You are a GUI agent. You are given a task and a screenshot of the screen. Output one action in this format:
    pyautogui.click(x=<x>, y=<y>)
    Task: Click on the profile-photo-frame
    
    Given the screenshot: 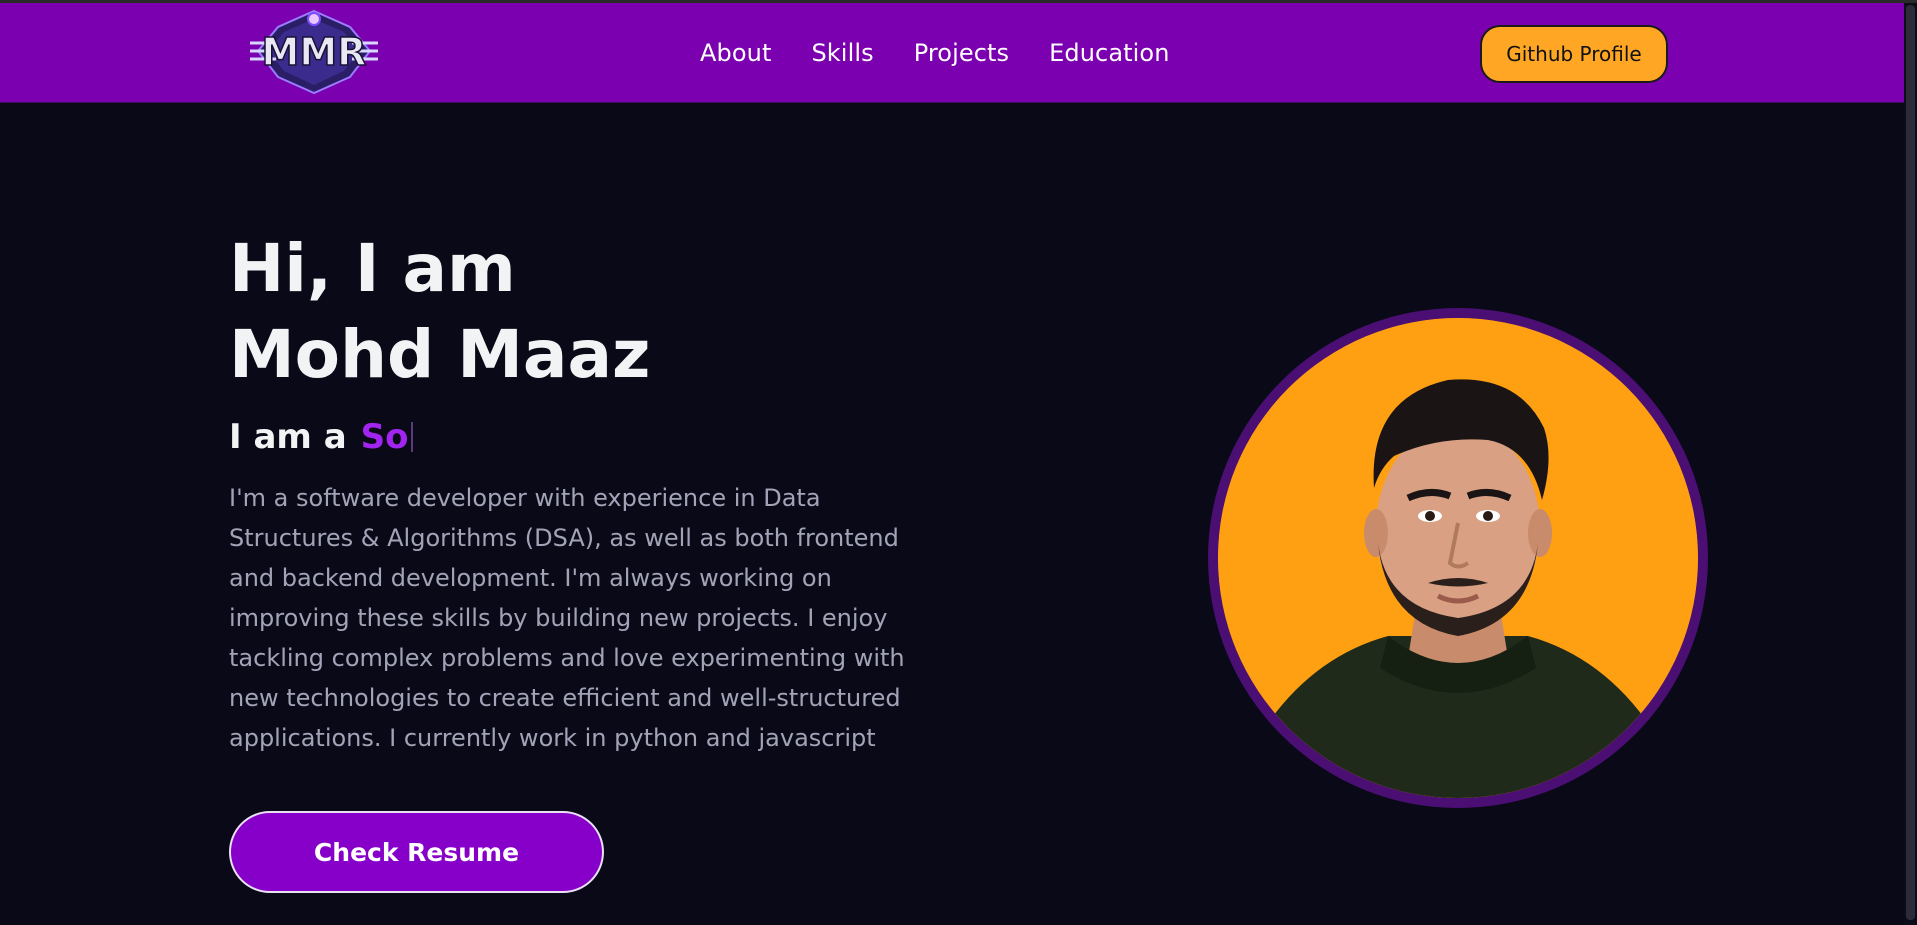 What is the action you would take?
    pyautogui.click(x=1458, y=558)
    